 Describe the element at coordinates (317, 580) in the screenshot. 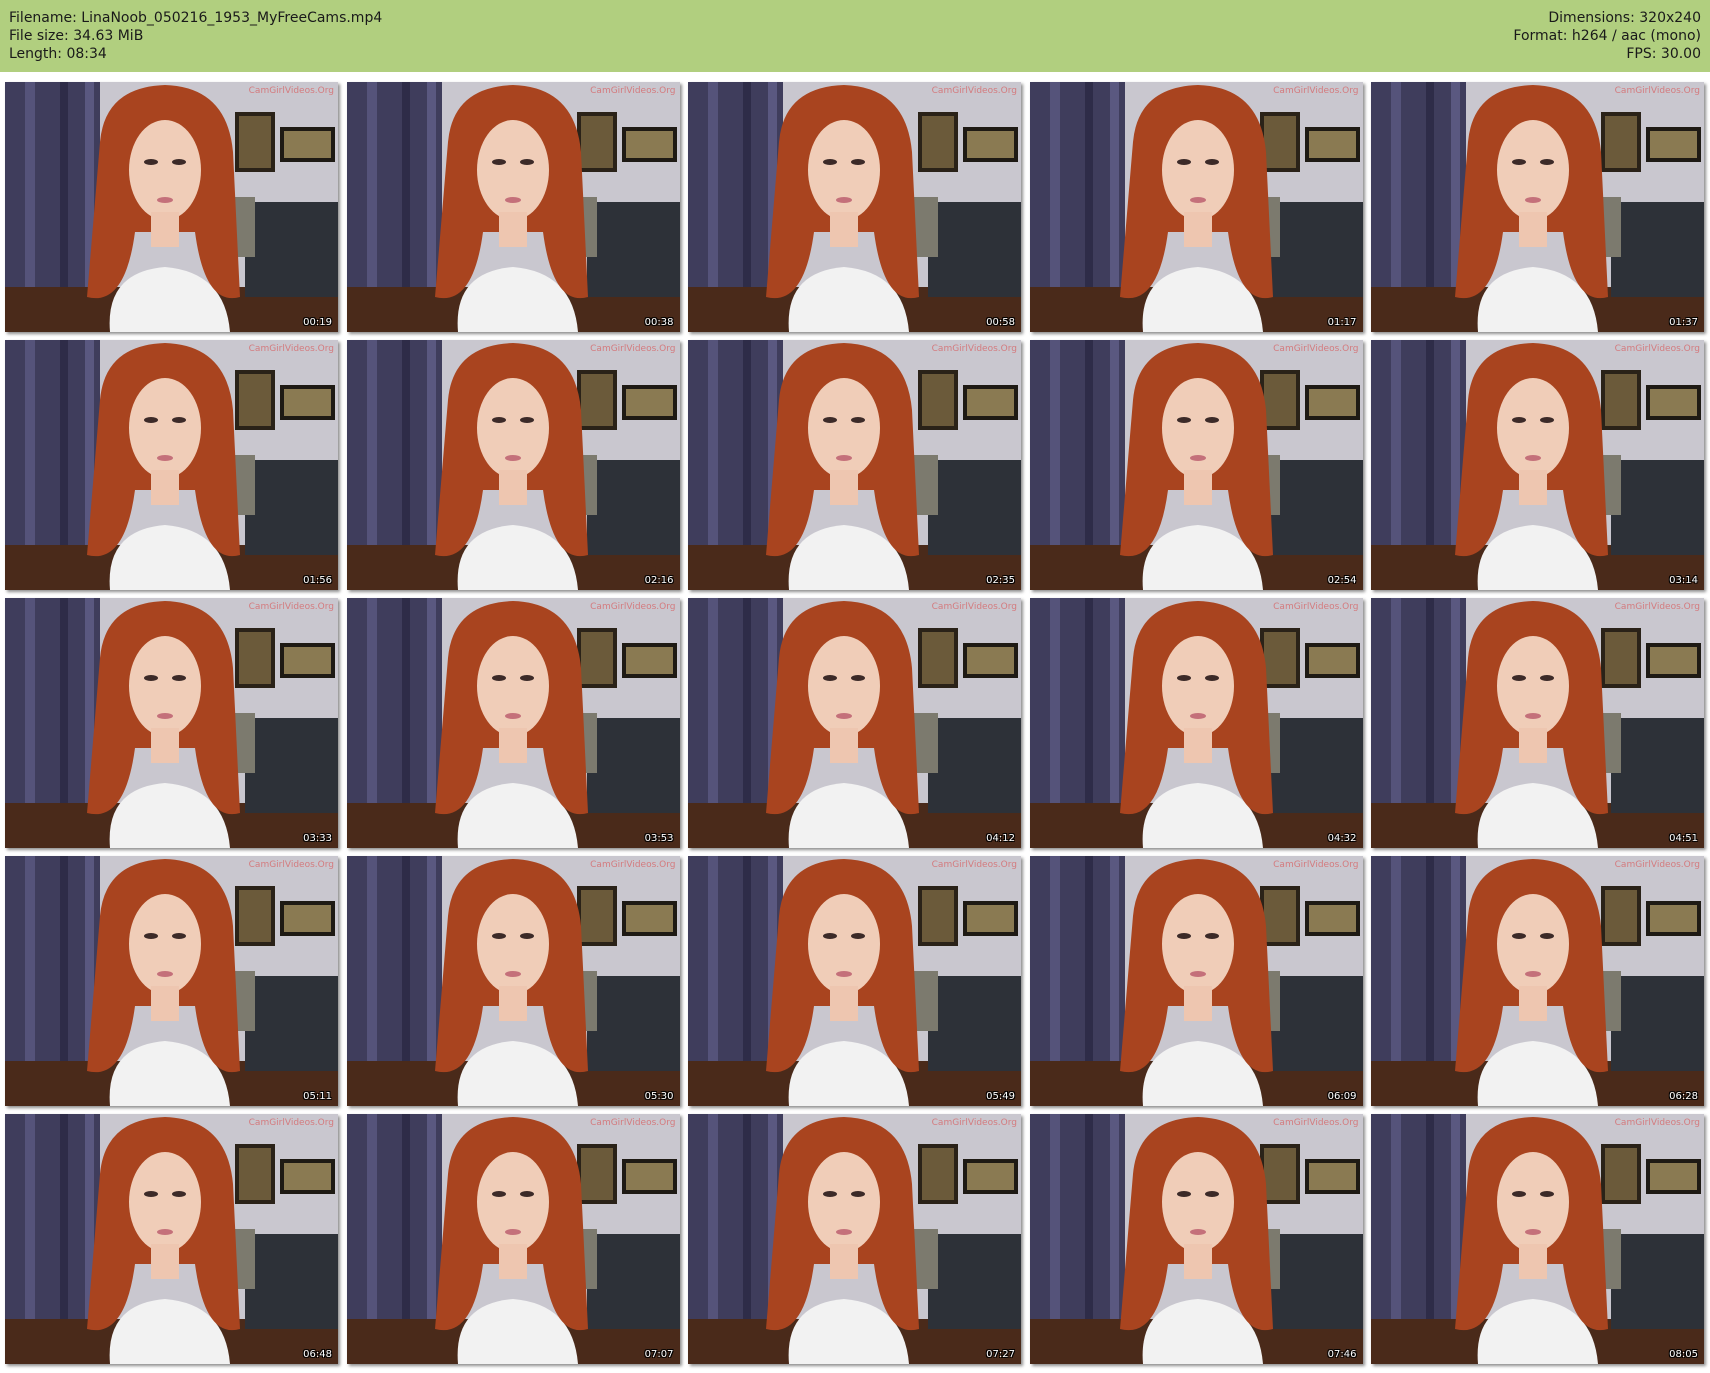

I see `frame-timestamp: 01:56` at that location.